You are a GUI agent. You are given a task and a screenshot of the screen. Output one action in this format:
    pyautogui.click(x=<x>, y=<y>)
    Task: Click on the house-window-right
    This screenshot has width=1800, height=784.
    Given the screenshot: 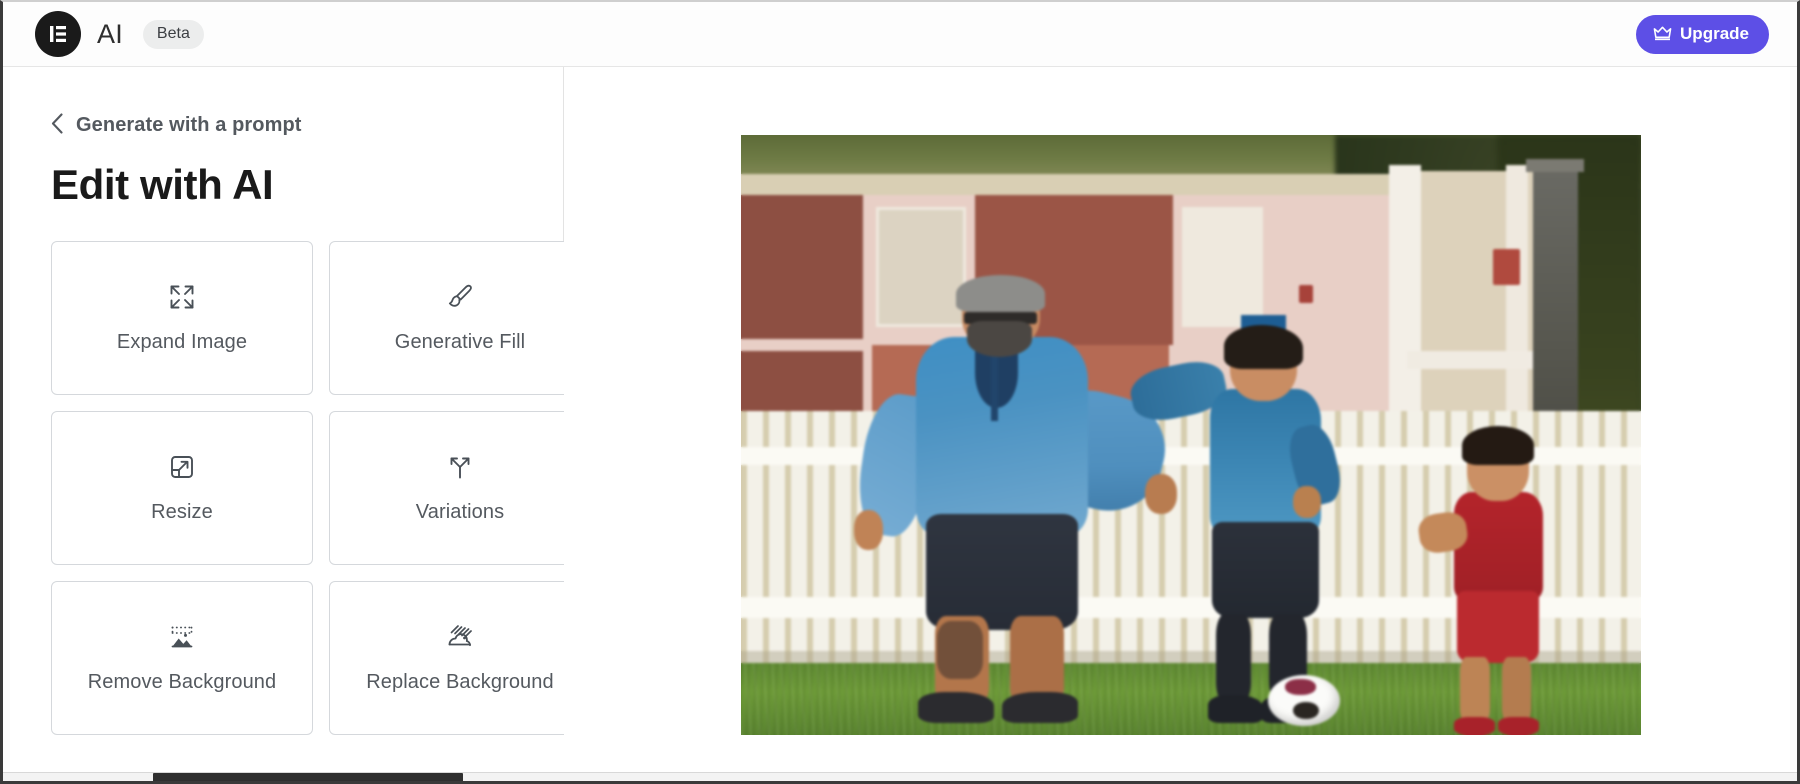 What is the action you would take?
    pyautogui.click(x=1222, y=267)
    